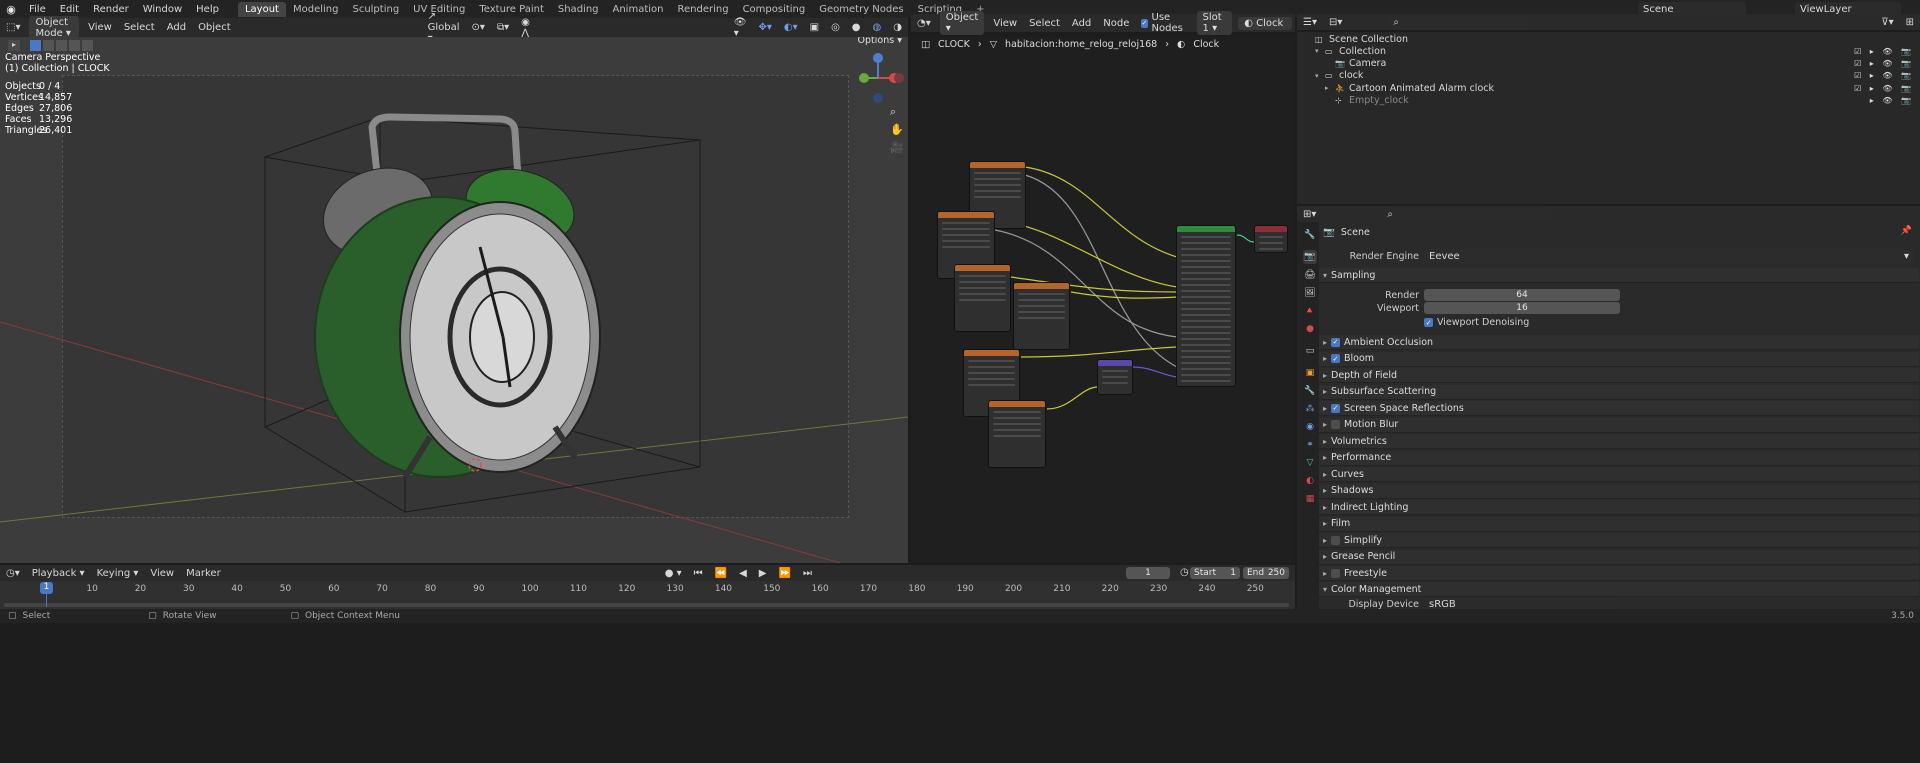  I want to click on panel-depth-of-field: ▸ Depth of Field, so click(1619, 375).